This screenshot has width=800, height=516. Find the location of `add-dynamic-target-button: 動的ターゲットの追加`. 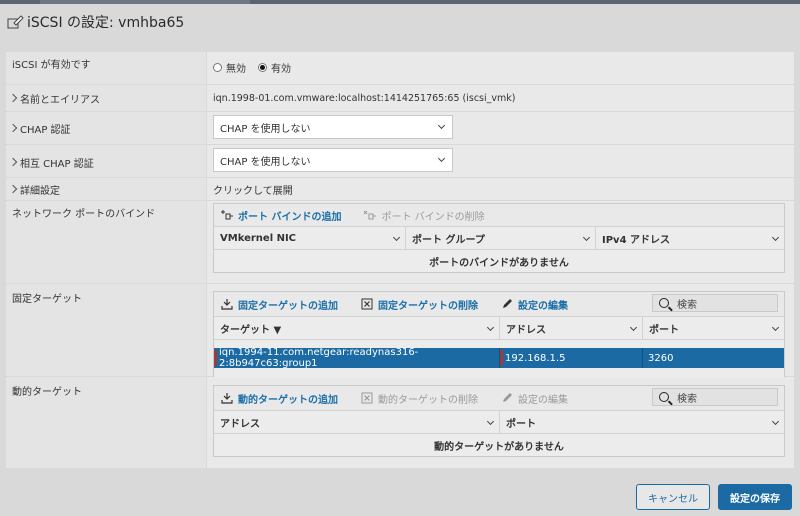

add-dynamic-target-button: 動的ターゲットの追加 is located at coordinates (279, 398).